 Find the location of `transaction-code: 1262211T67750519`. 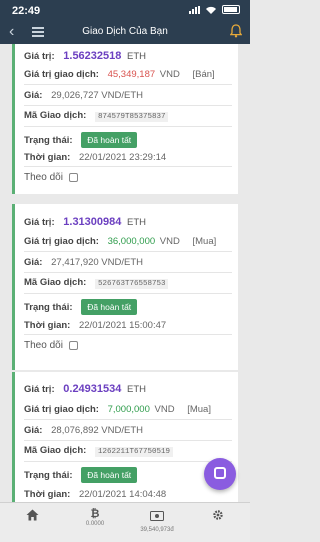

transaction-code: 1262211T67750519 is located at coordinates (133, 452).